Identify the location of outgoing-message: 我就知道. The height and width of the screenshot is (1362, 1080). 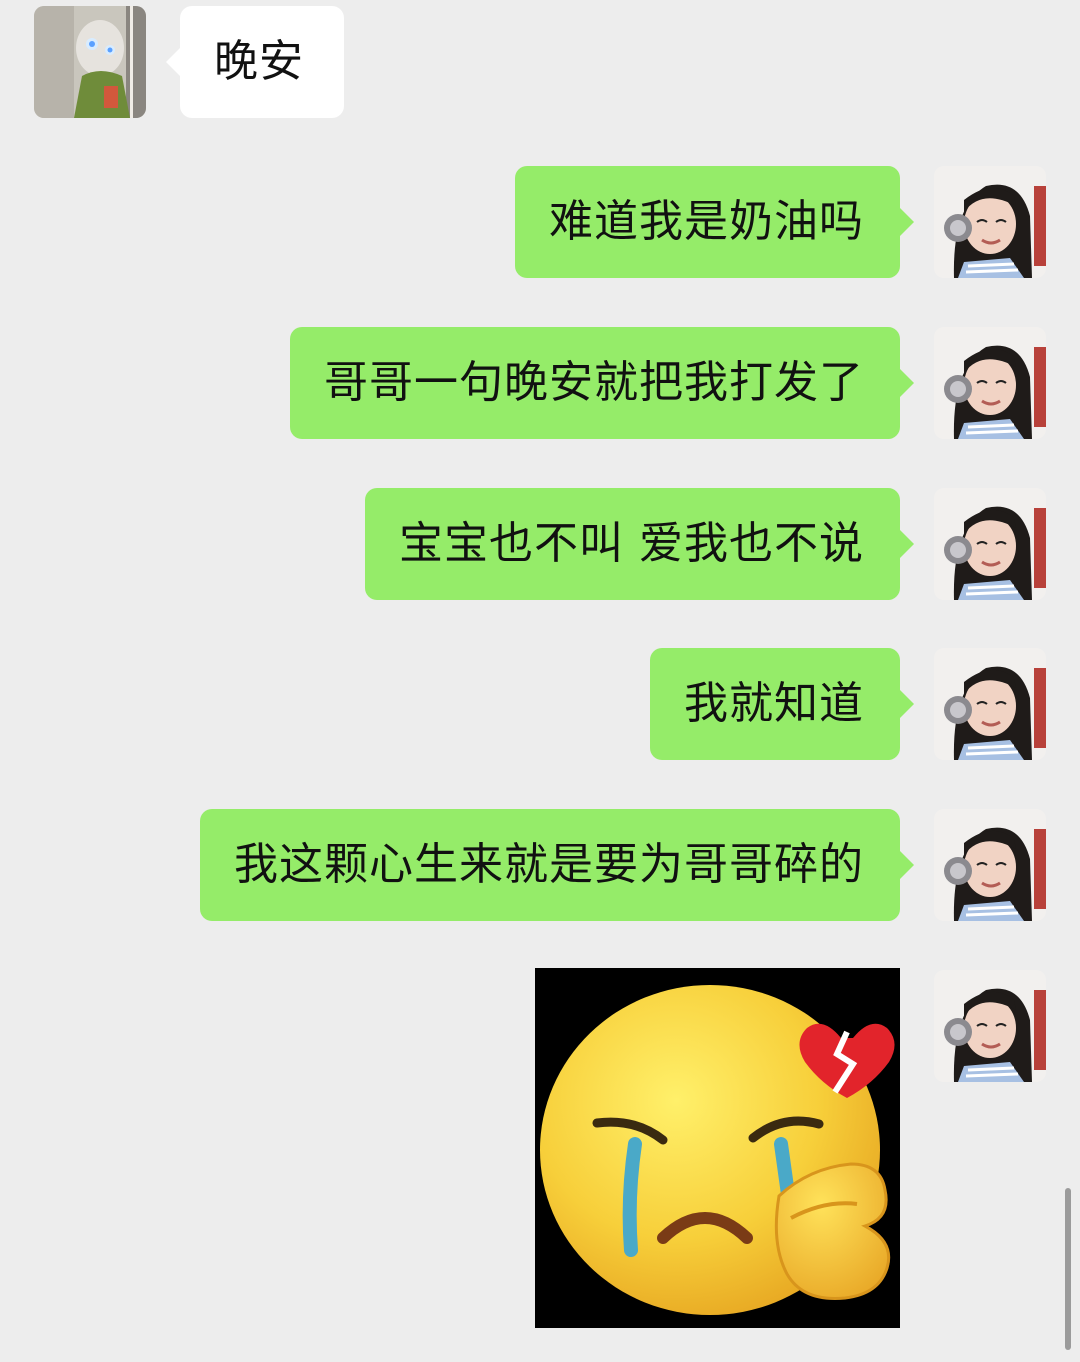
(782, 704).